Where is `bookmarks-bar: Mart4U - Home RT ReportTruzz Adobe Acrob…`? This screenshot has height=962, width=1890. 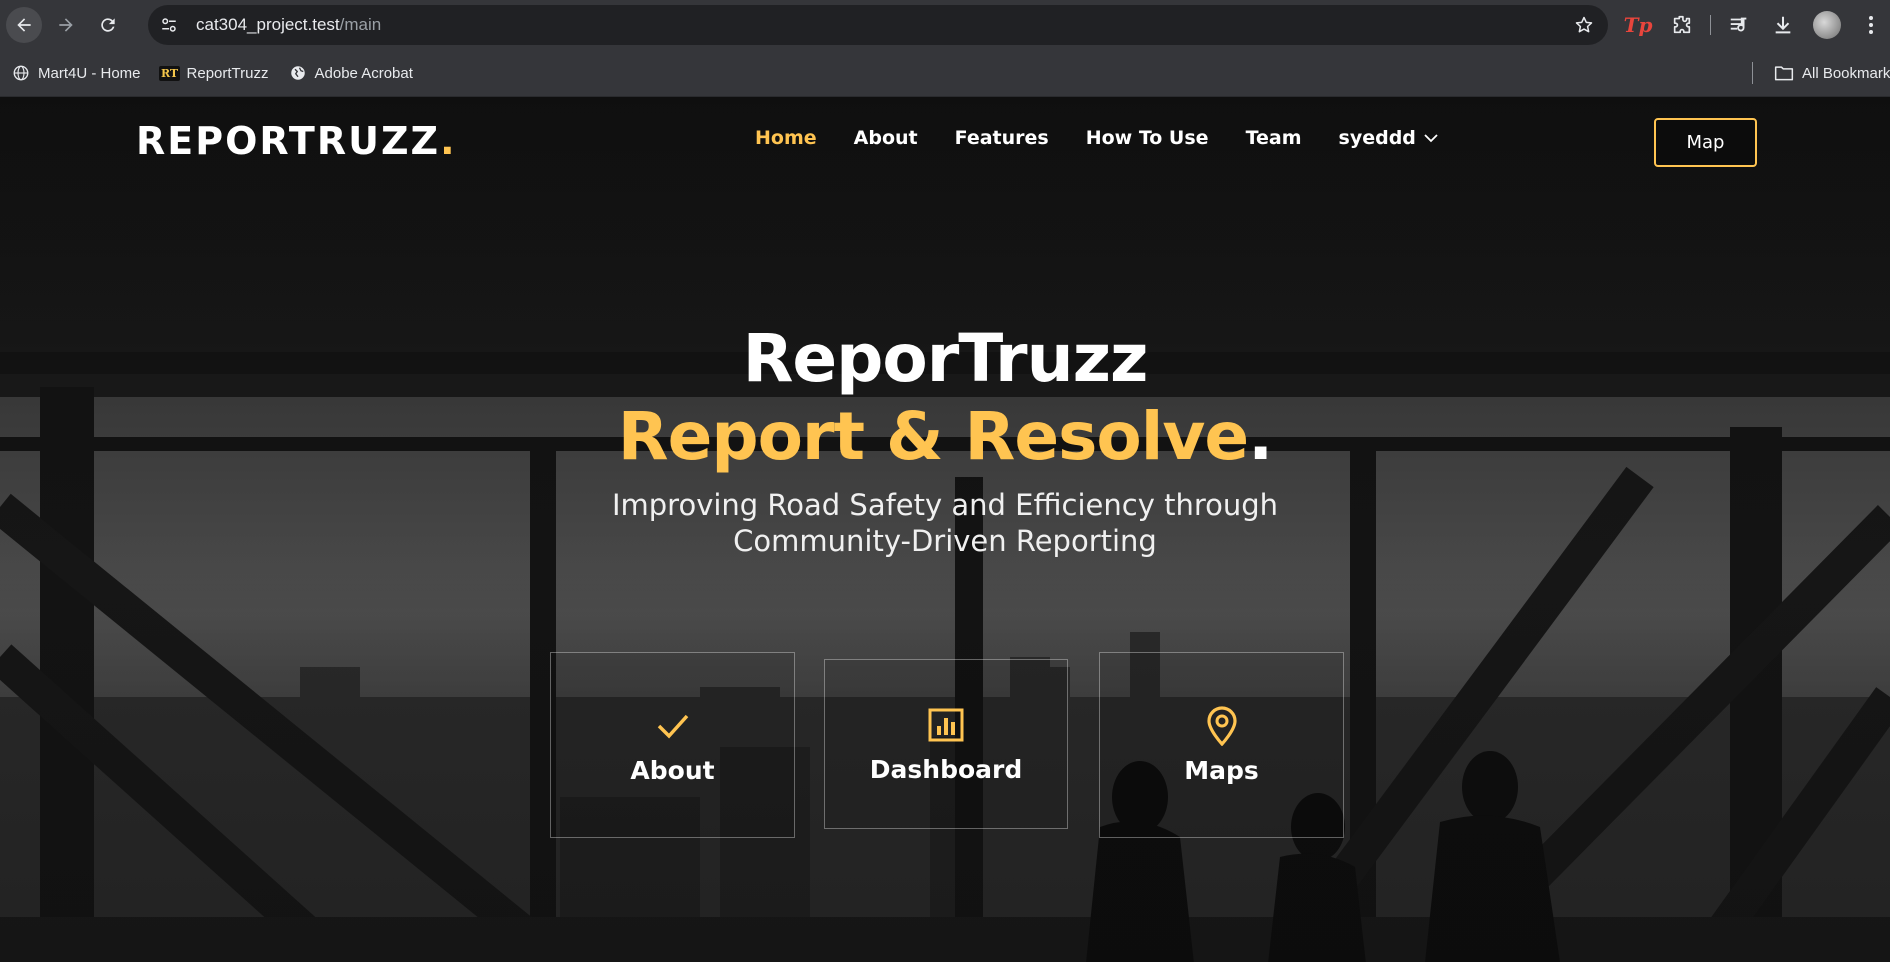 bookmarks-bar: Mart4U - Home RT ReportTruzz Adobe Acrob… is located at coordinates (945, 73).